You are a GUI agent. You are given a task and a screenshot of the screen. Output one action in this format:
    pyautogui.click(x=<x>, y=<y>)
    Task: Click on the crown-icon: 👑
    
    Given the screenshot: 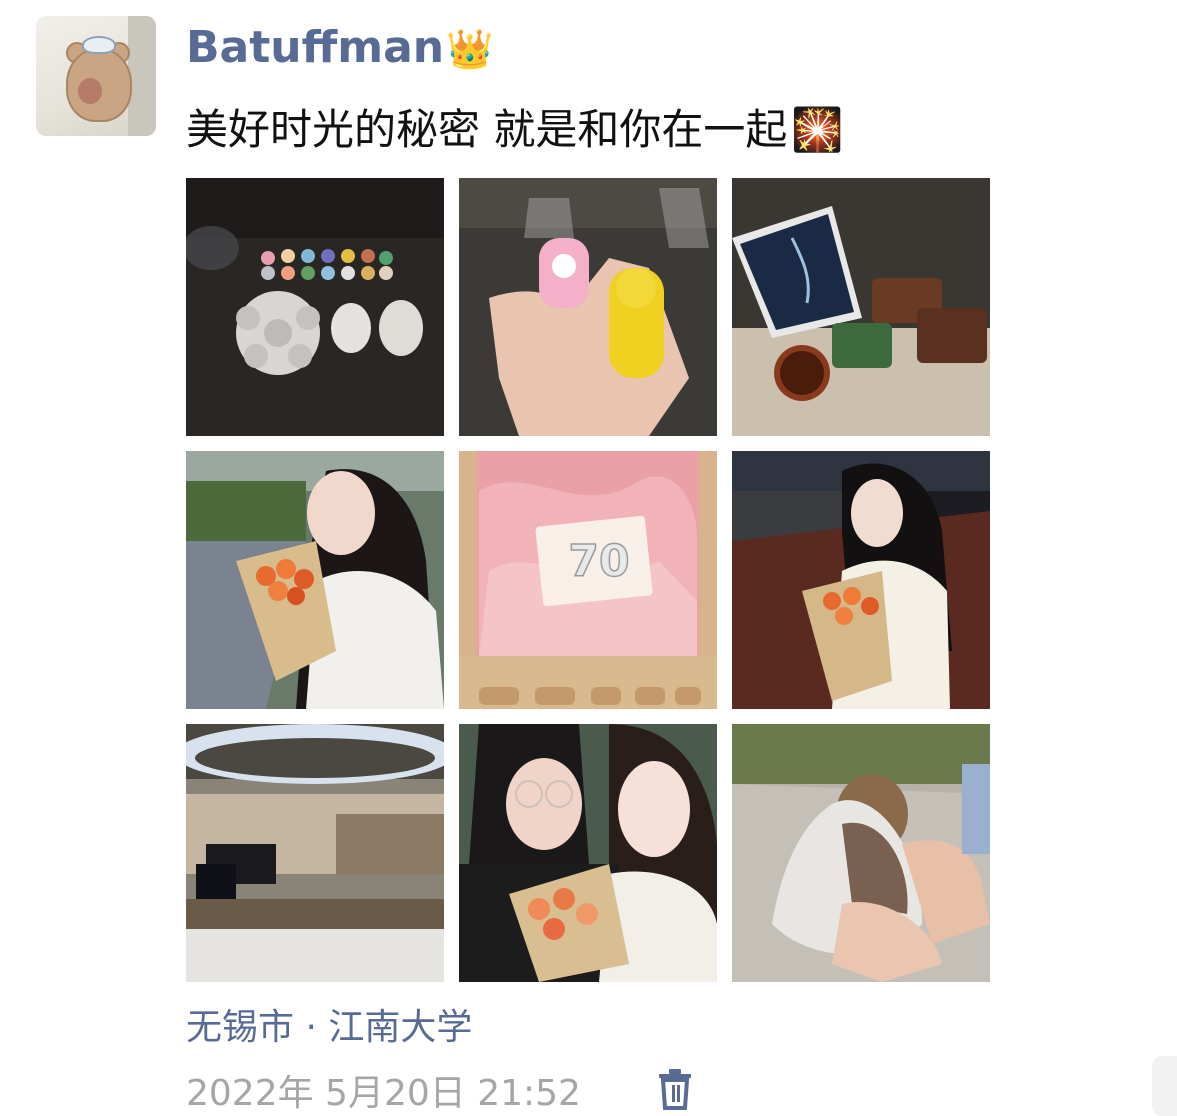 What is the action you would take?
    pyautogui.click(x=470, y=49)
    